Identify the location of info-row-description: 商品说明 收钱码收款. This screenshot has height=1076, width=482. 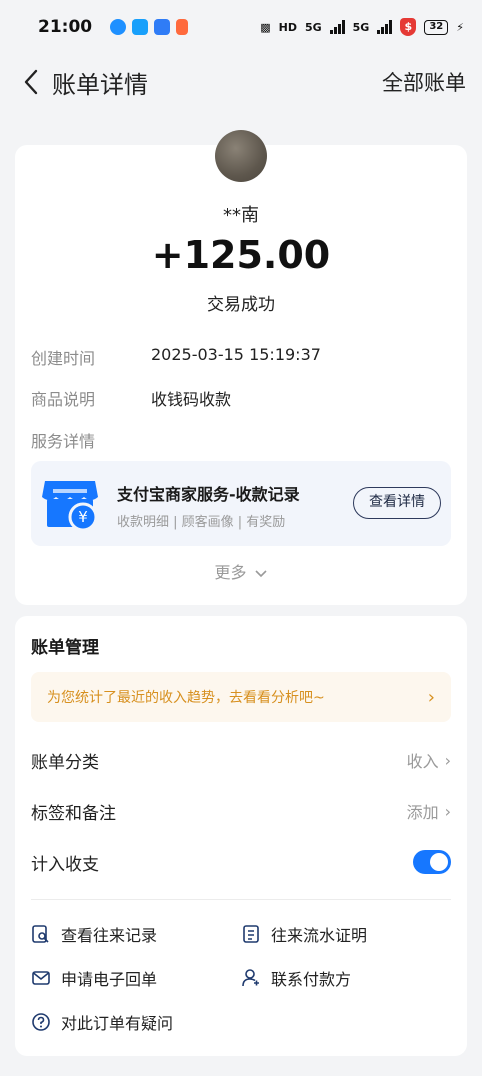
(131, 398).